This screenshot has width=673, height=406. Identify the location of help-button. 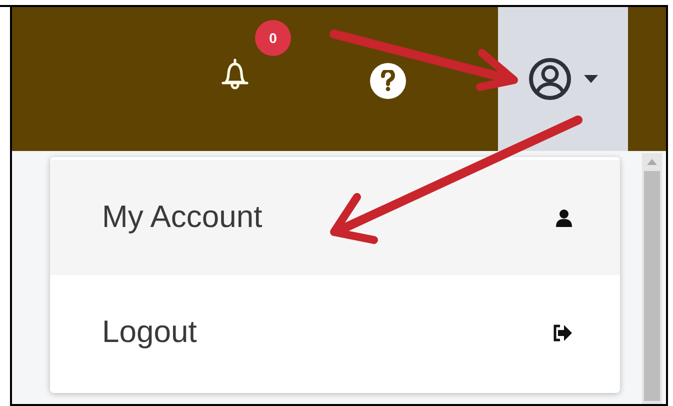
(388, 81).